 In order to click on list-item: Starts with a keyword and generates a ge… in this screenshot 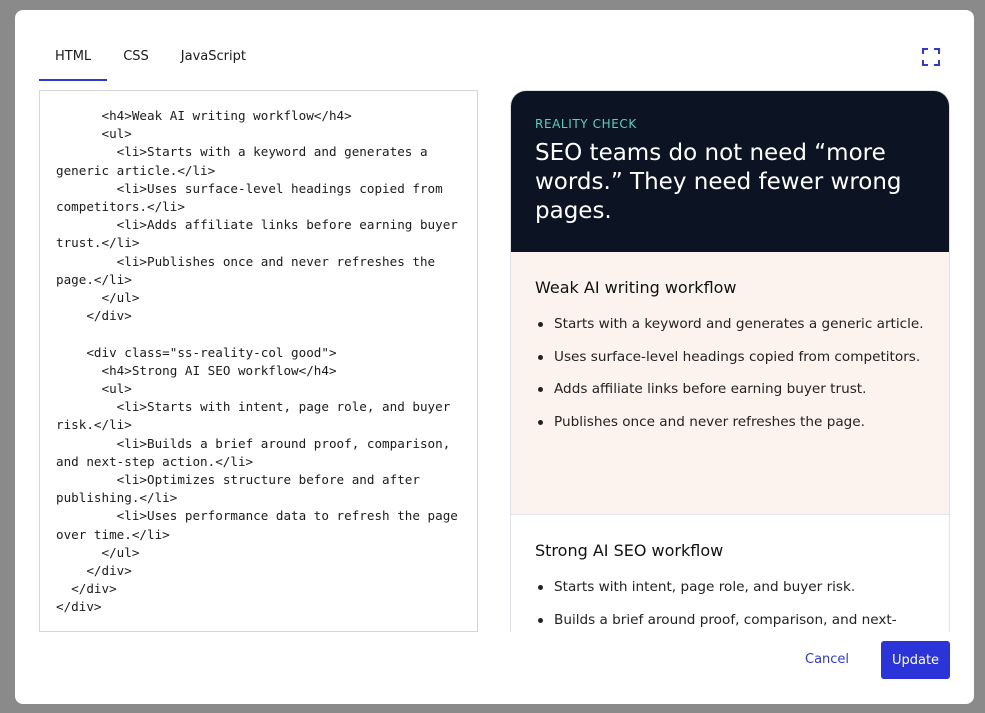, I will do `click(730, 324)`.